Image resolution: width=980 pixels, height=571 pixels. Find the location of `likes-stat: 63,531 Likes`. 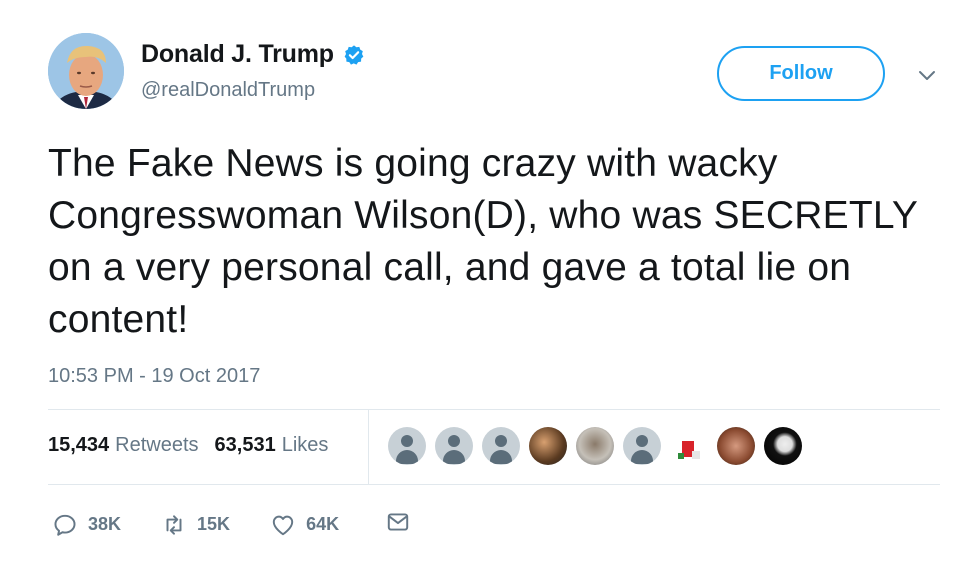

likes-stat: 63,531 Likes is located at coordinates (272, 445).